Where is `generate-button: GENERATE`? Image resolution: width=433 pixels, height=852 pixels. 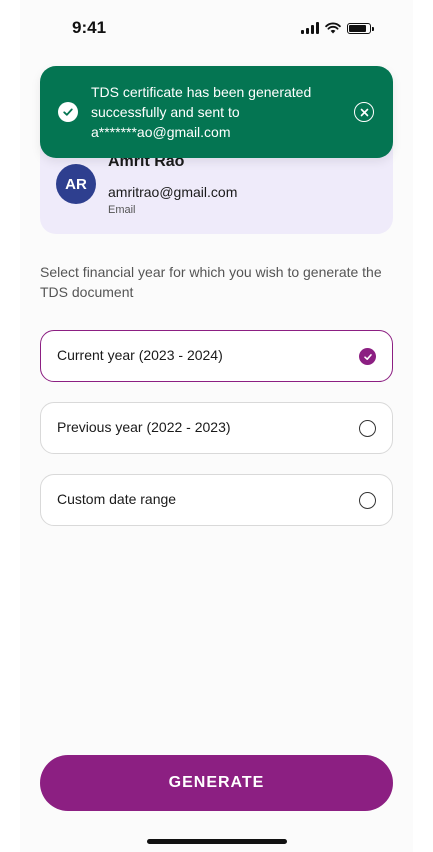
generate-button: GENERATE is located at coordinates (216, 783).